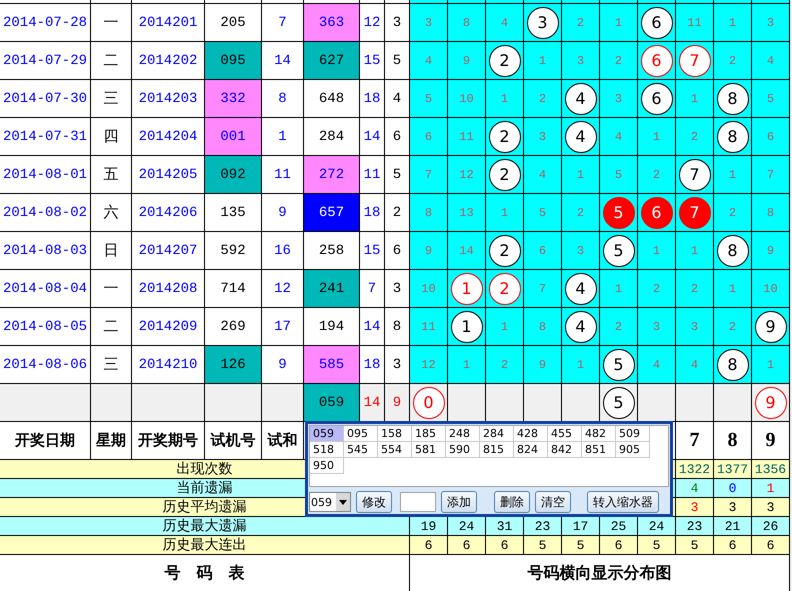 The width and height of the screenshot is (792, 591). I want to click on date-cell: 2014-07-29, so click(45, 61).